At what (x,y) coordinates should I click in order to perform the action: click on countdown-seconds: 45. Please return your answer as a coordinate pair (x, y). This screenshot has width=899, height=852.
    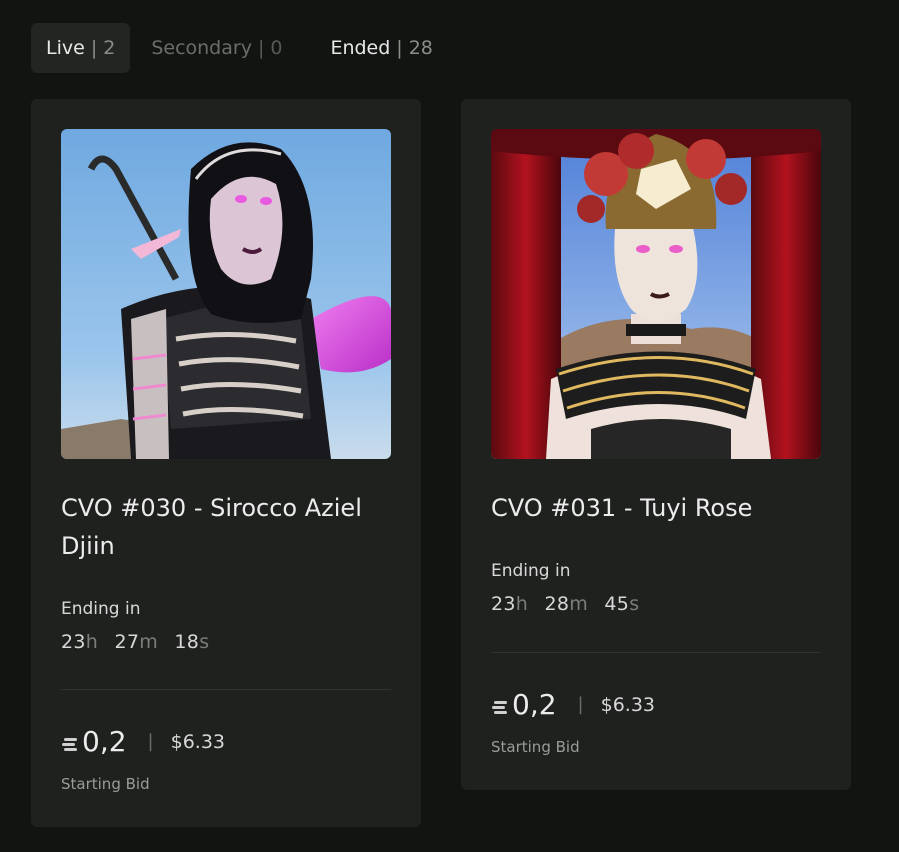
    Looking at the image, I should click on (617, 604).